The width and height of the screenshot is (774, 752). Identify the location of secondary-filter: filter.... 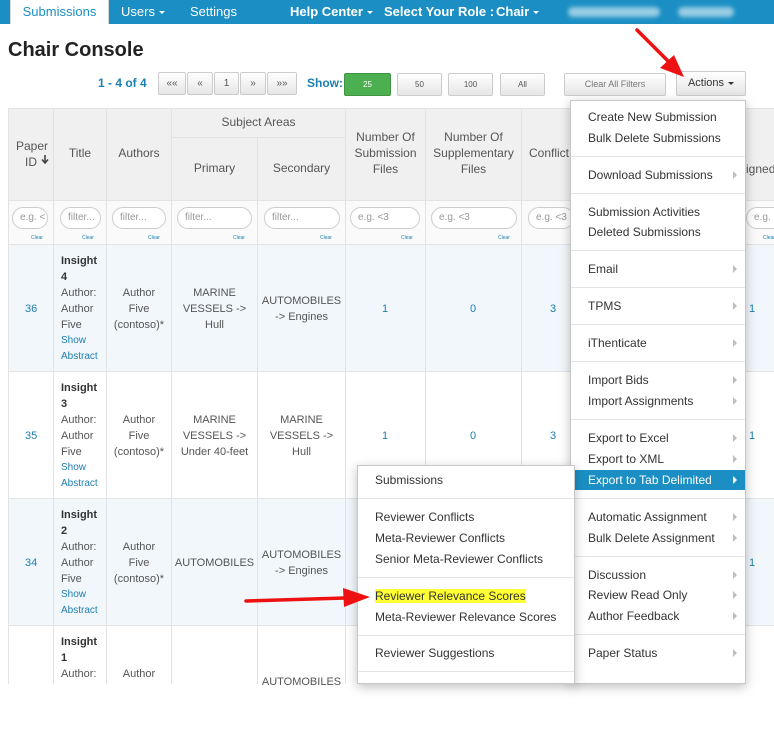
(302, 218).